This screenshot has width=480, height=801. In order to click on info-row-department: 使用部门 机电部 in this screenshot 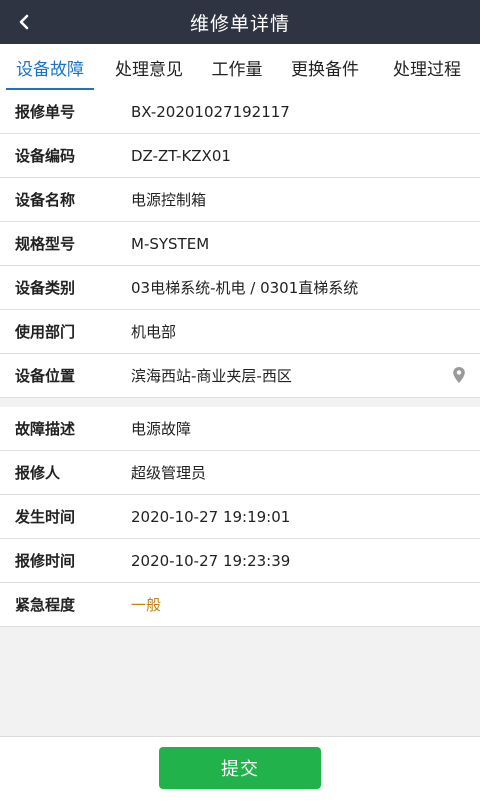, I will do `click(240, 332)`.